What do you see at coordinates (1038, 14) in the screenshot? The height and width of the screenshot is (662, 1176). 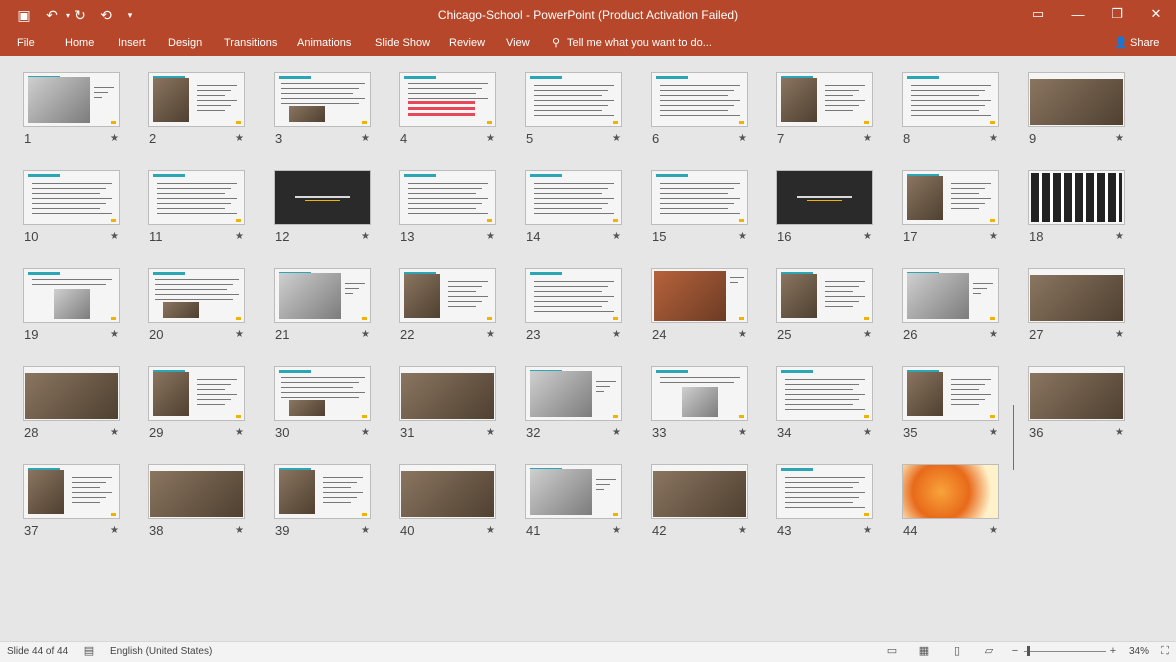 I see `ribbon-display-options-icon: ▭` at bounding box center [1038, 14].